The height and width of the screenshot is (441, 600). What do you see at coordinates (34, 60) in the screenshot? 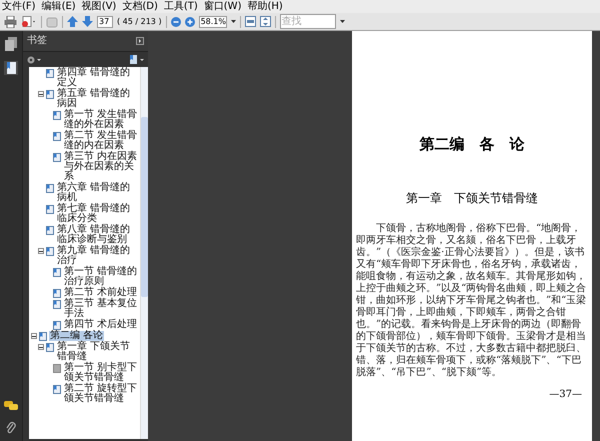
I see `gear-icon` at bounding box center [34, 60].